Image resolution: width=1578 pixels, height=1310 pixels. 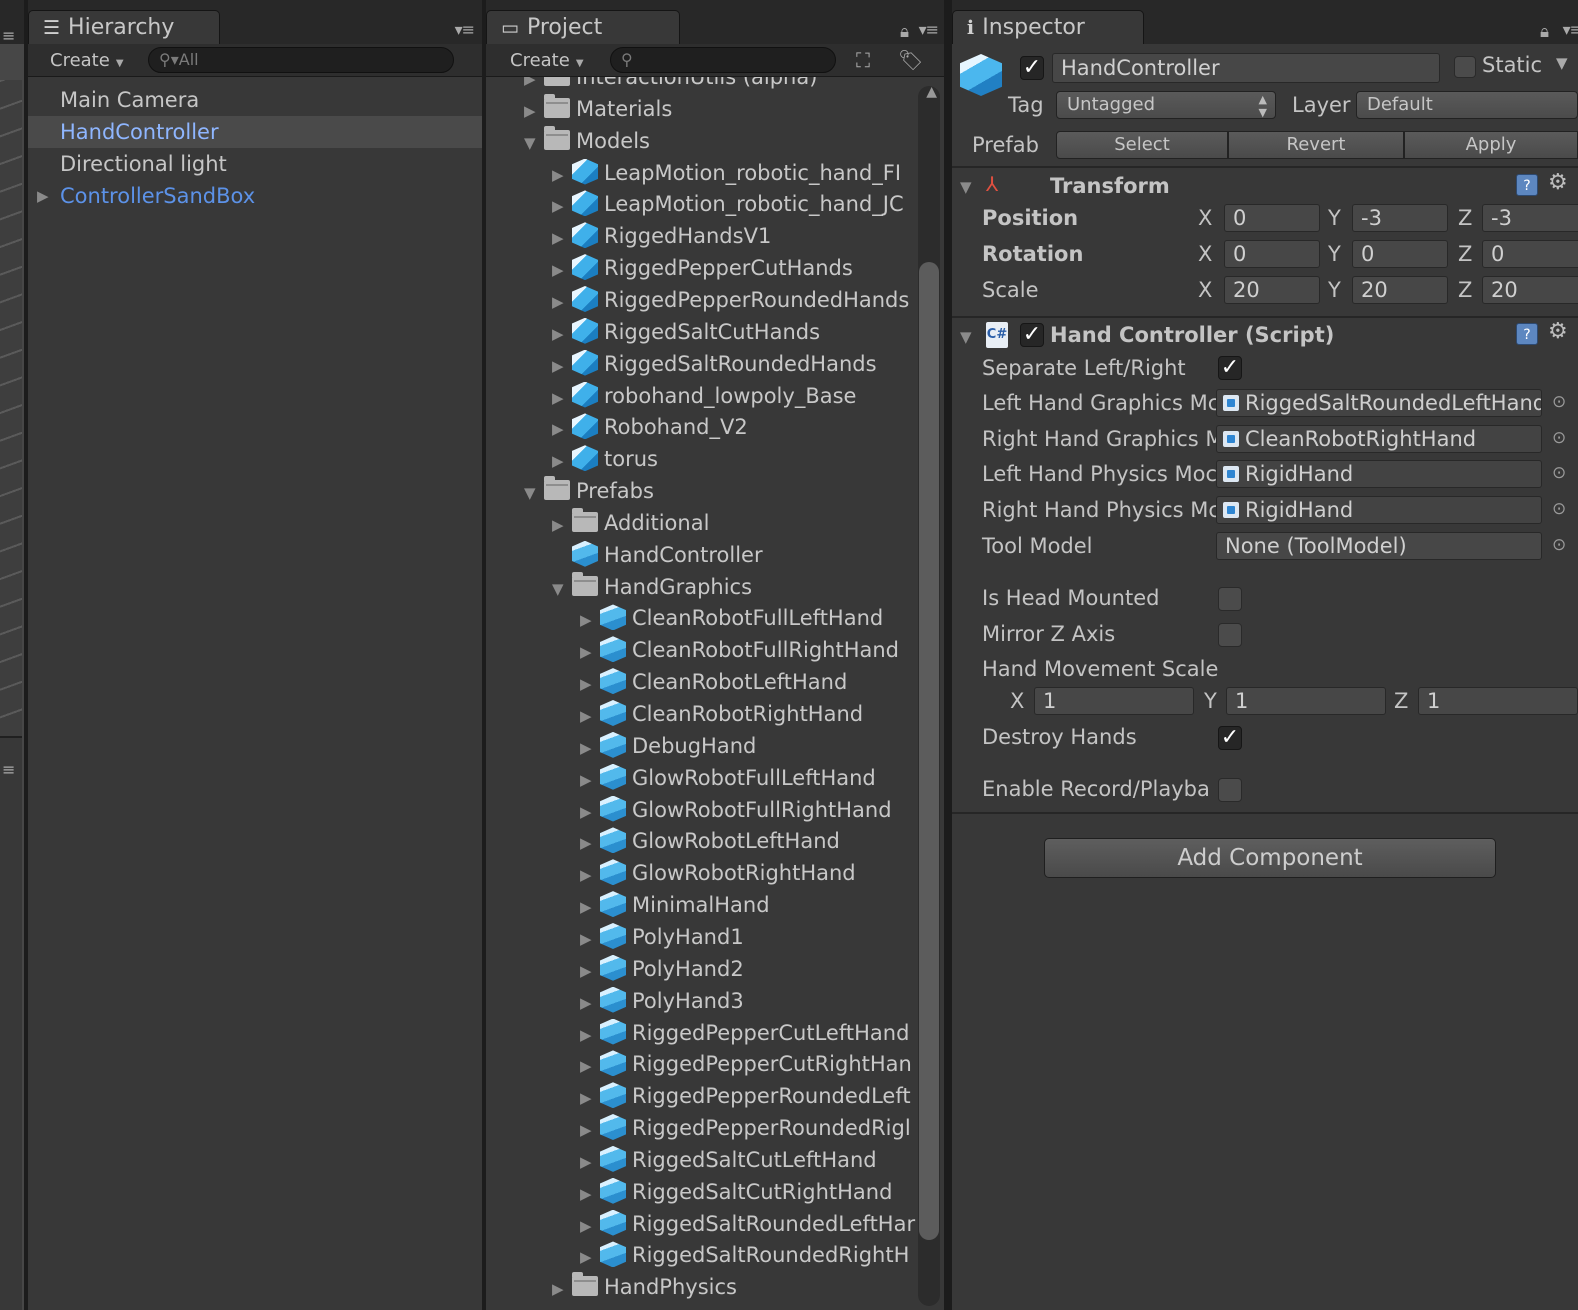 I want to click on project-tree-item: ▶ RiggedSaltCutHands, so click(x=734, y=332).